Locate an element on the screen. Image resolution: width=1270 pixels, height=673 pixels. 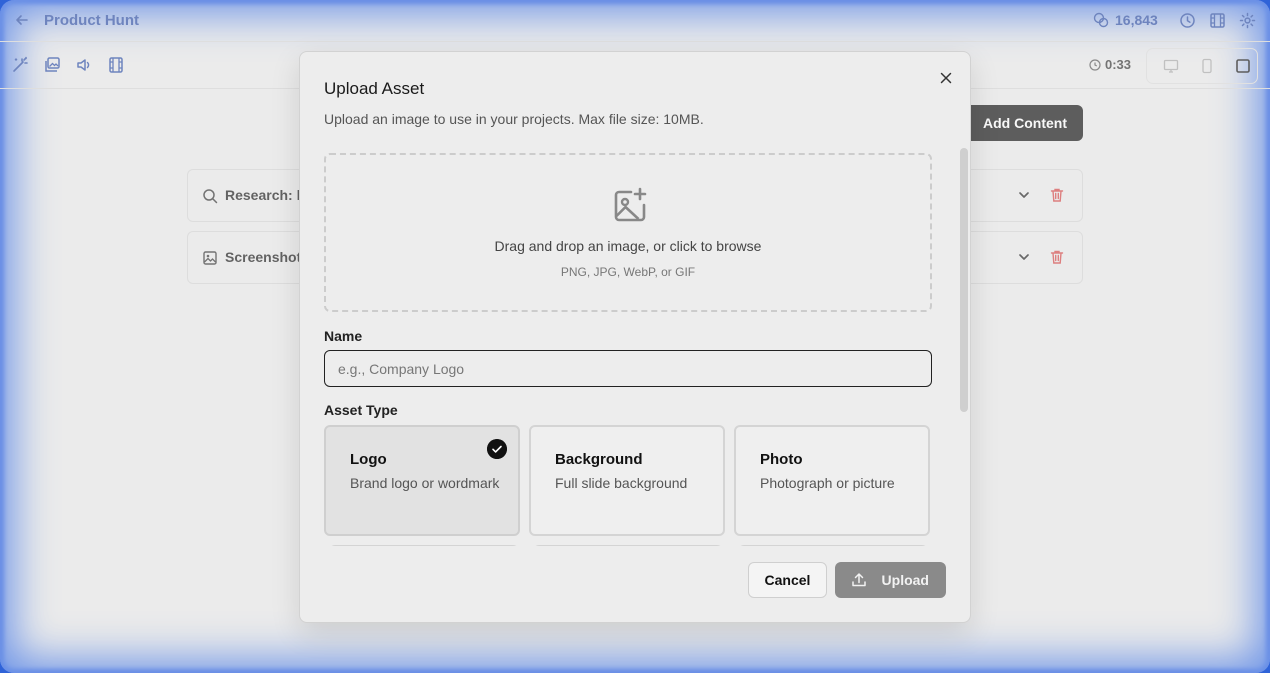
dialog-footer: Cancel Upload is located at coordinates (635, 584).